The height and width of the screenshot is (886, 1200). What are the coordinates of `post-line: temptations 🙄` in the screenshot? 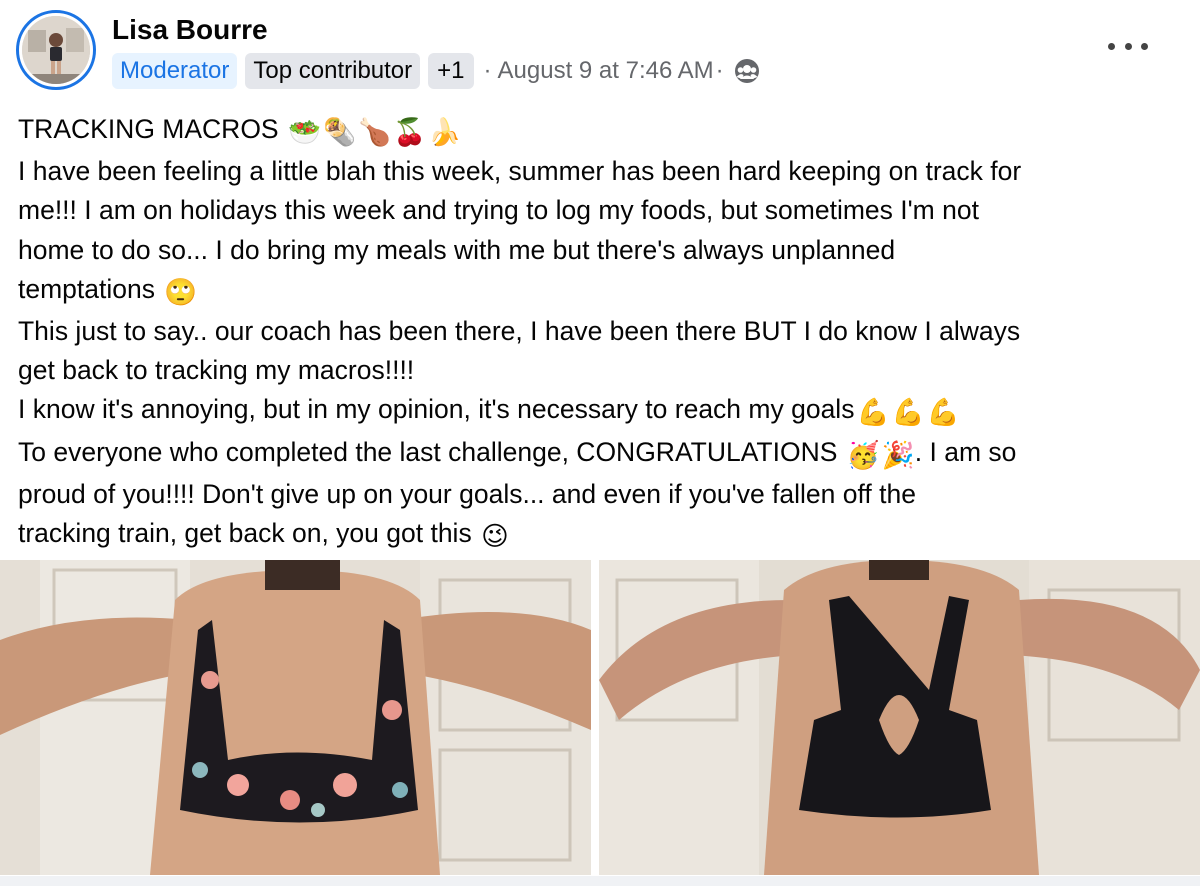 It's located at (603, 291).